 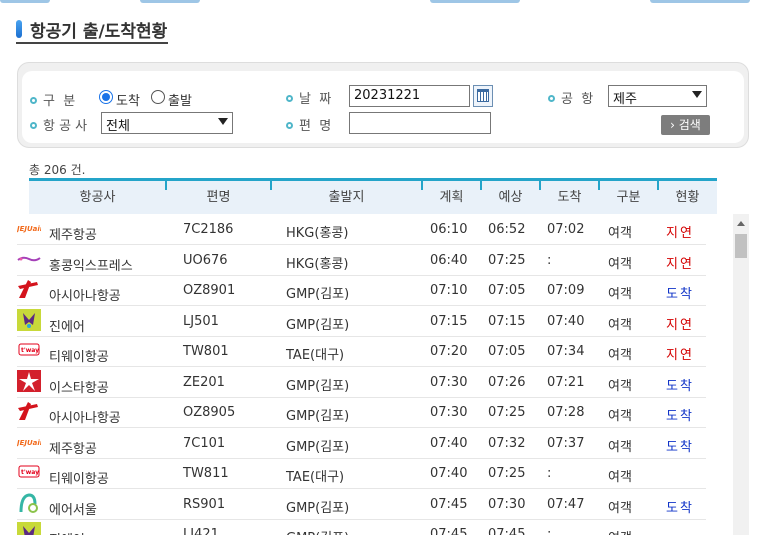 I want to click on expected-cell: 07:45, so click(x=507, y=531).